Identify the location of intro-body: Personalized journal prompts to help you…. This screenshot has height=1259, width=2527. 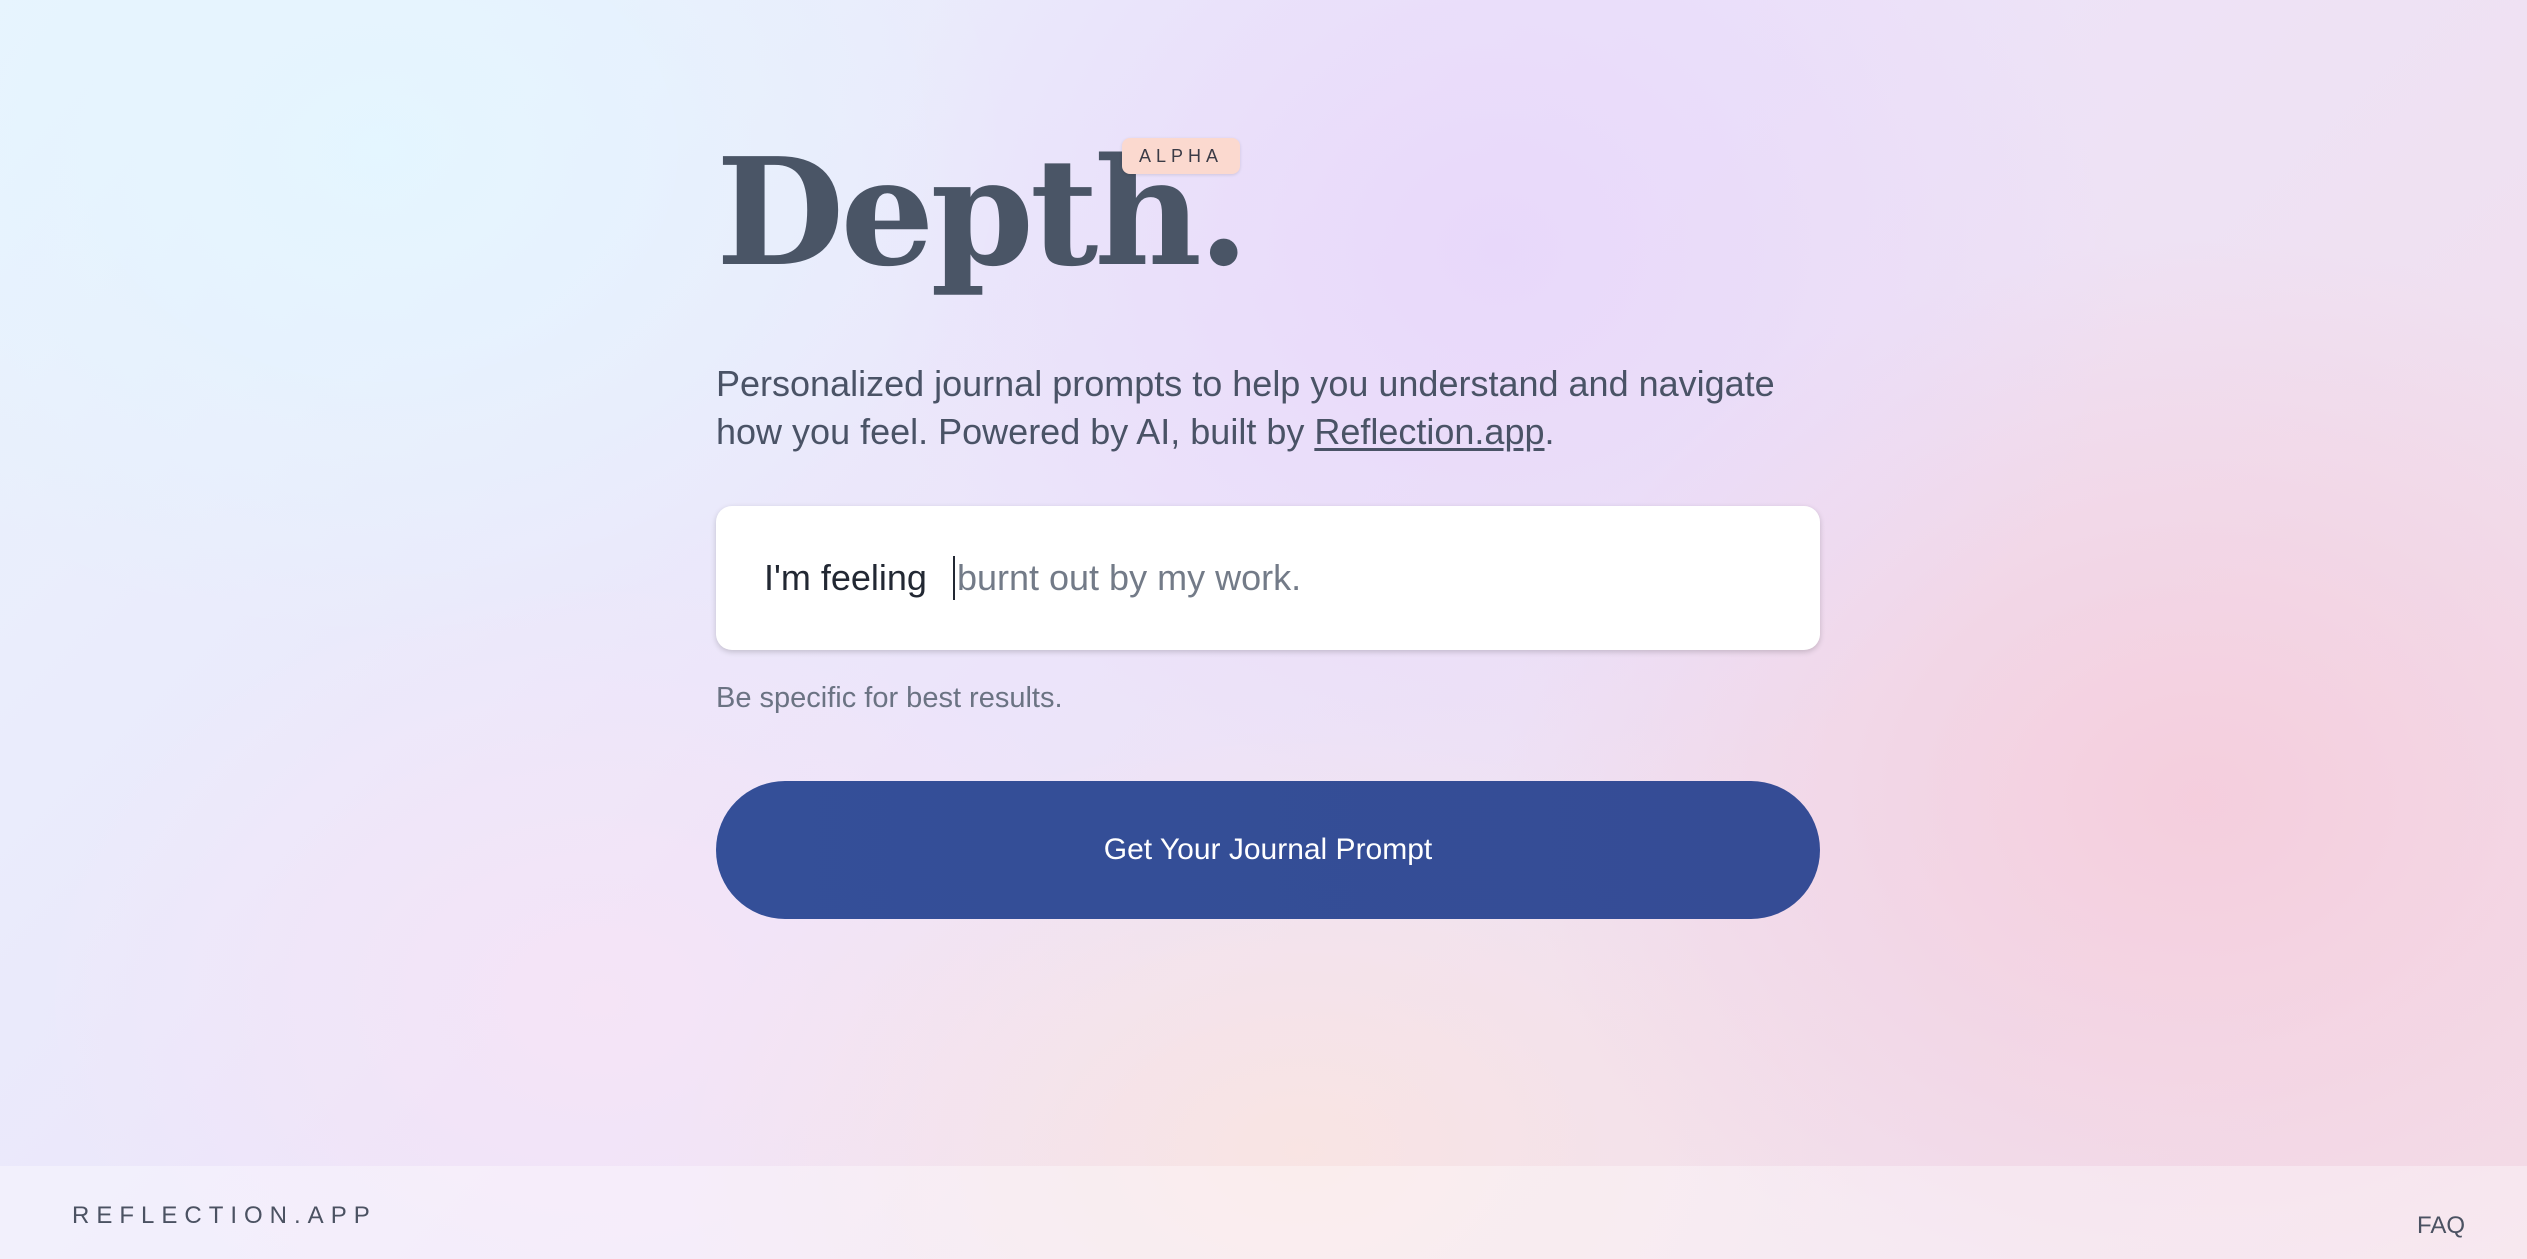
(1245, 407).